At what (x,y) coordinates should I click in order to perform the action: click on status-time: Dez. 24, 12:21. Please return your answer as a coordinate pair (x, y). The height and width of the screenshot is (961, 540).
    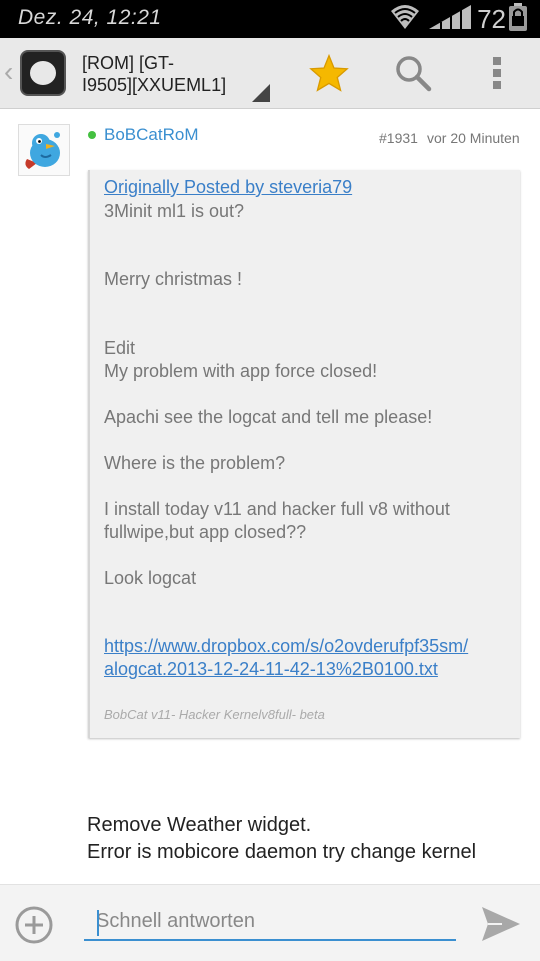
    Looking at the image, I should click on (90, 17).